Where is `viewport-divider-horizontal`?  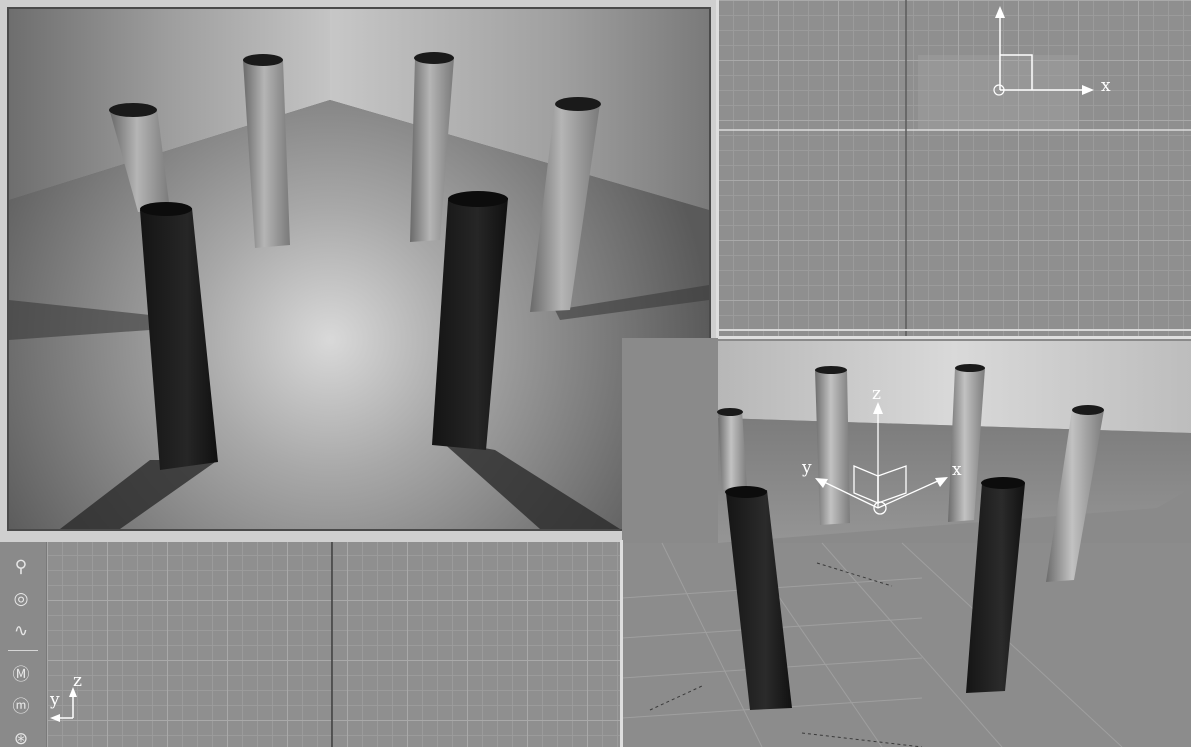 viewport-divider-horizontal is located at coordinates (954, 337).